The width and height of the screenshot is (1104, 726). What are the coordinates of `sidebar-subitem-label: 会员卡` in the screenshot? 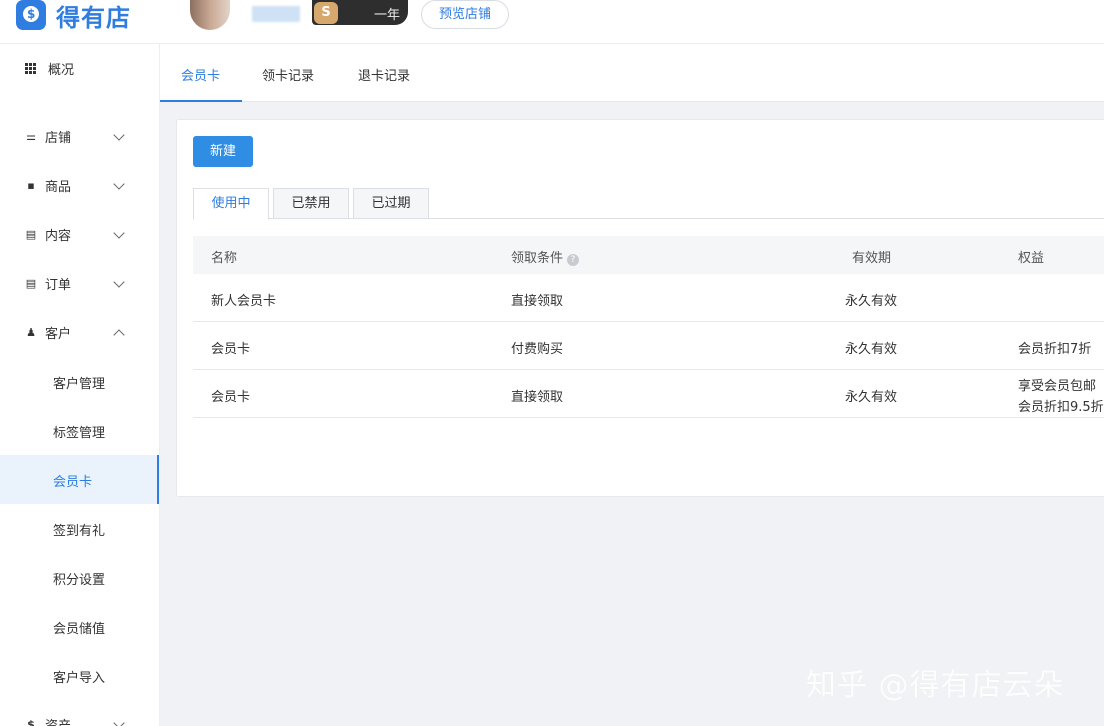 It's located at (73, 482).